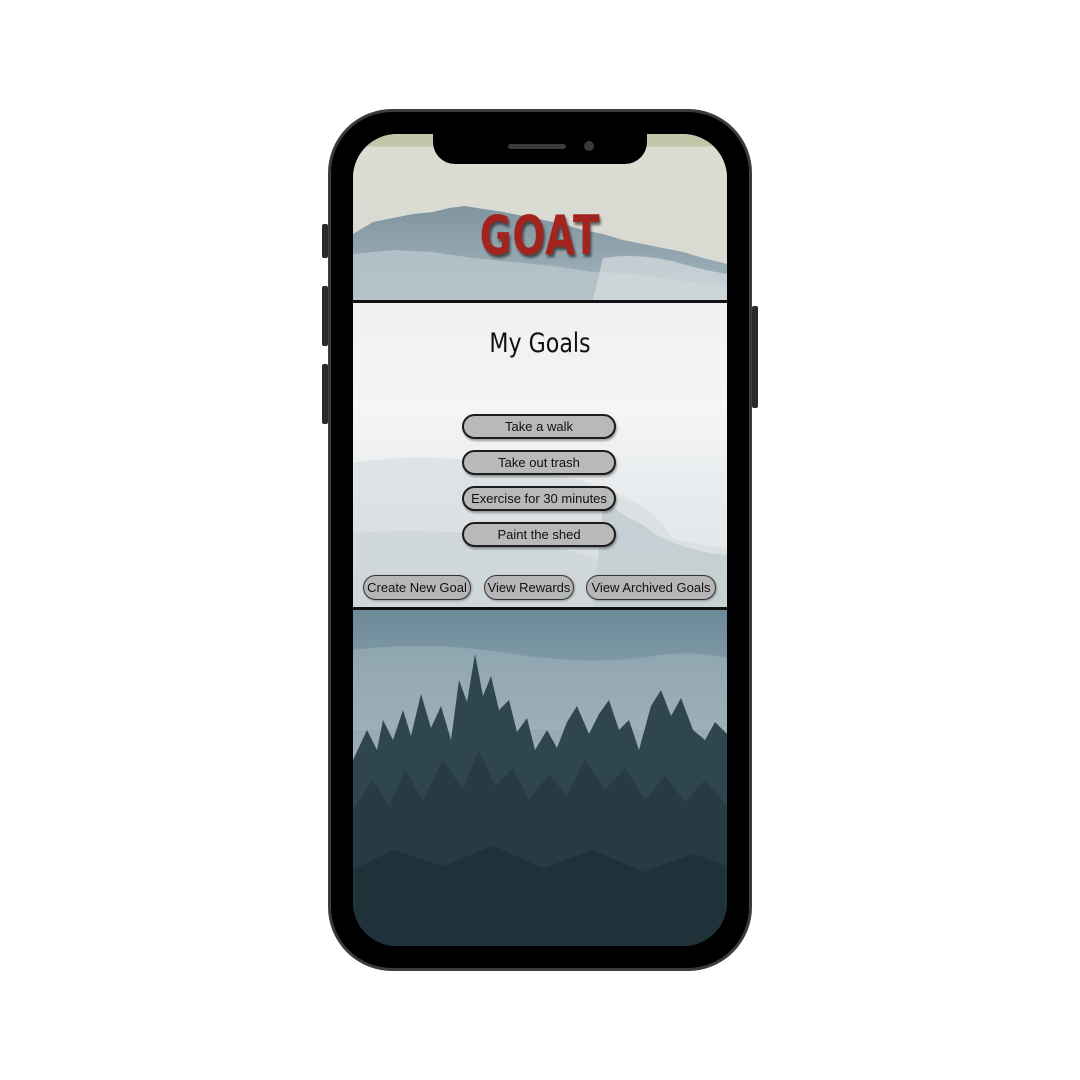  What do you see at coordinates (417, 587) in the screenshot?
I see `create-new-goal-button: Create New Goal` at bounding box center [417, 587].